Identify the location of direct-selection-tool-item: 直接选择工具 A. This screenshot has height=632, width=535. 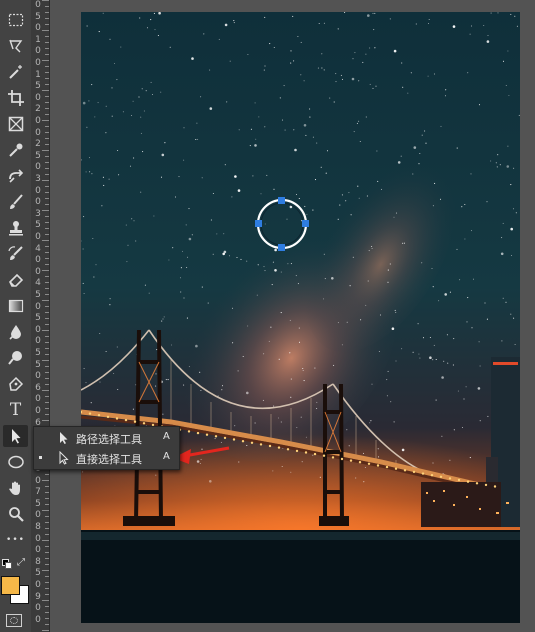
(106, 458).